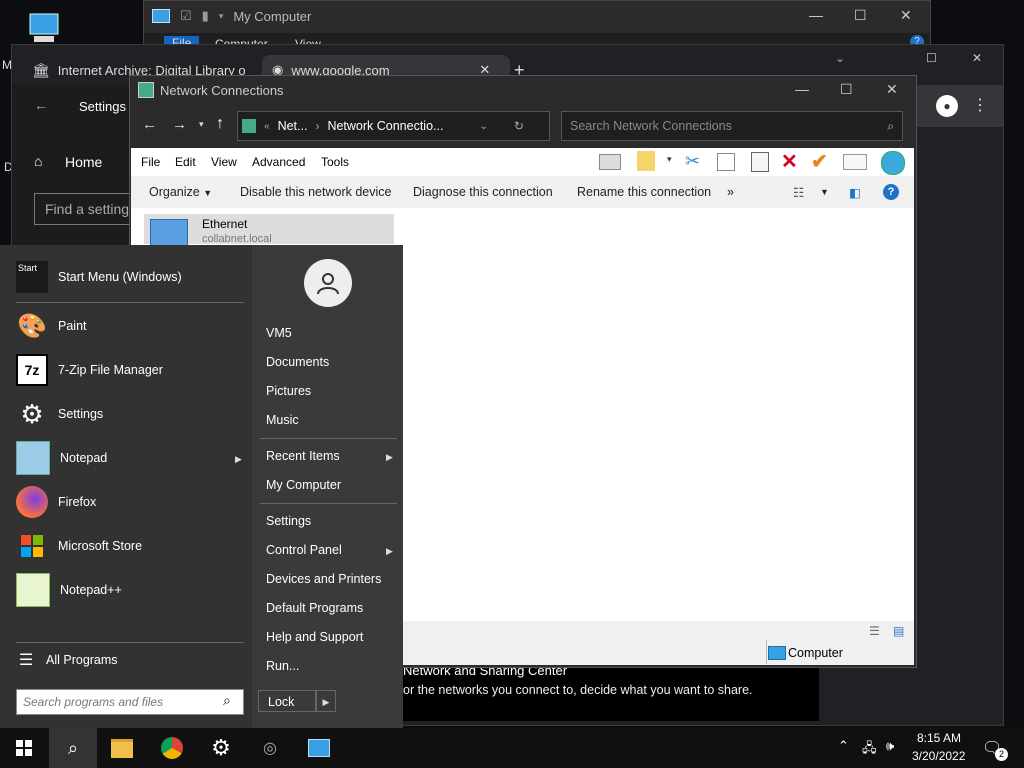 The image size is (1024, 768). I want to click on up-button: ↑, so click(220, 124).